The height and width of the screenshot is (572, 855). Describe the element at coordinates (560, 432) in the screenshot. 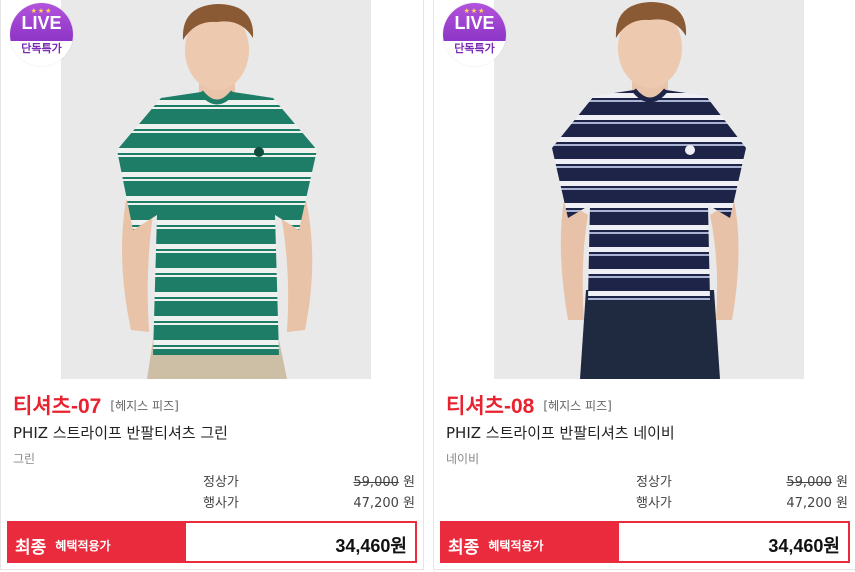

I see `product-name: PHIZ 스트라이프 반팔티셔츠 네이비` at that location.